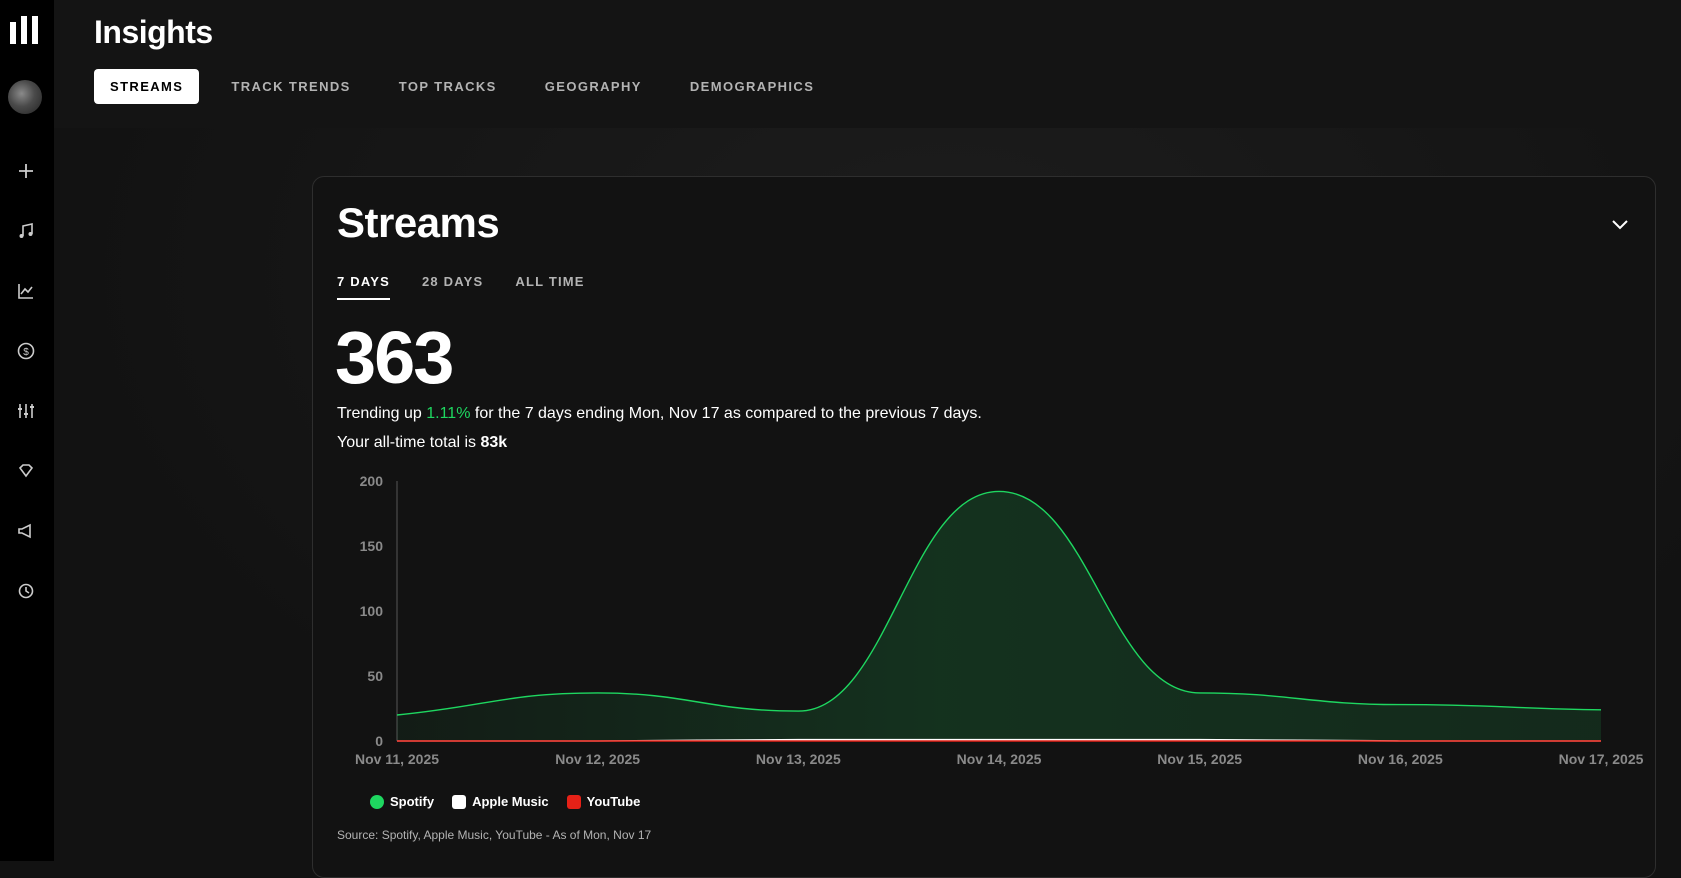  What do you see at coordinates (372, 481) in the screenshot?
I see `y-tick-label: 200` at bounding box center [372, 481].